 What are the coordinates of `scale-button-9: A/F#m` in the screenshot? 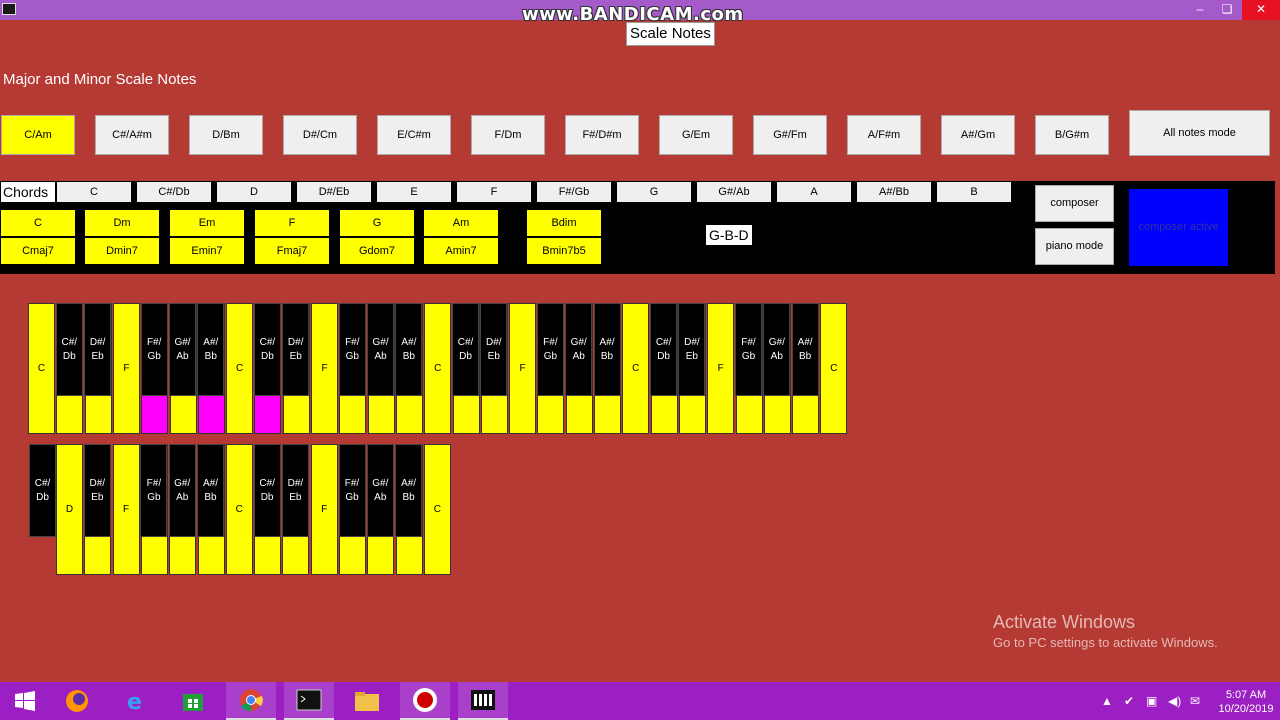 It's located at (884, 135).